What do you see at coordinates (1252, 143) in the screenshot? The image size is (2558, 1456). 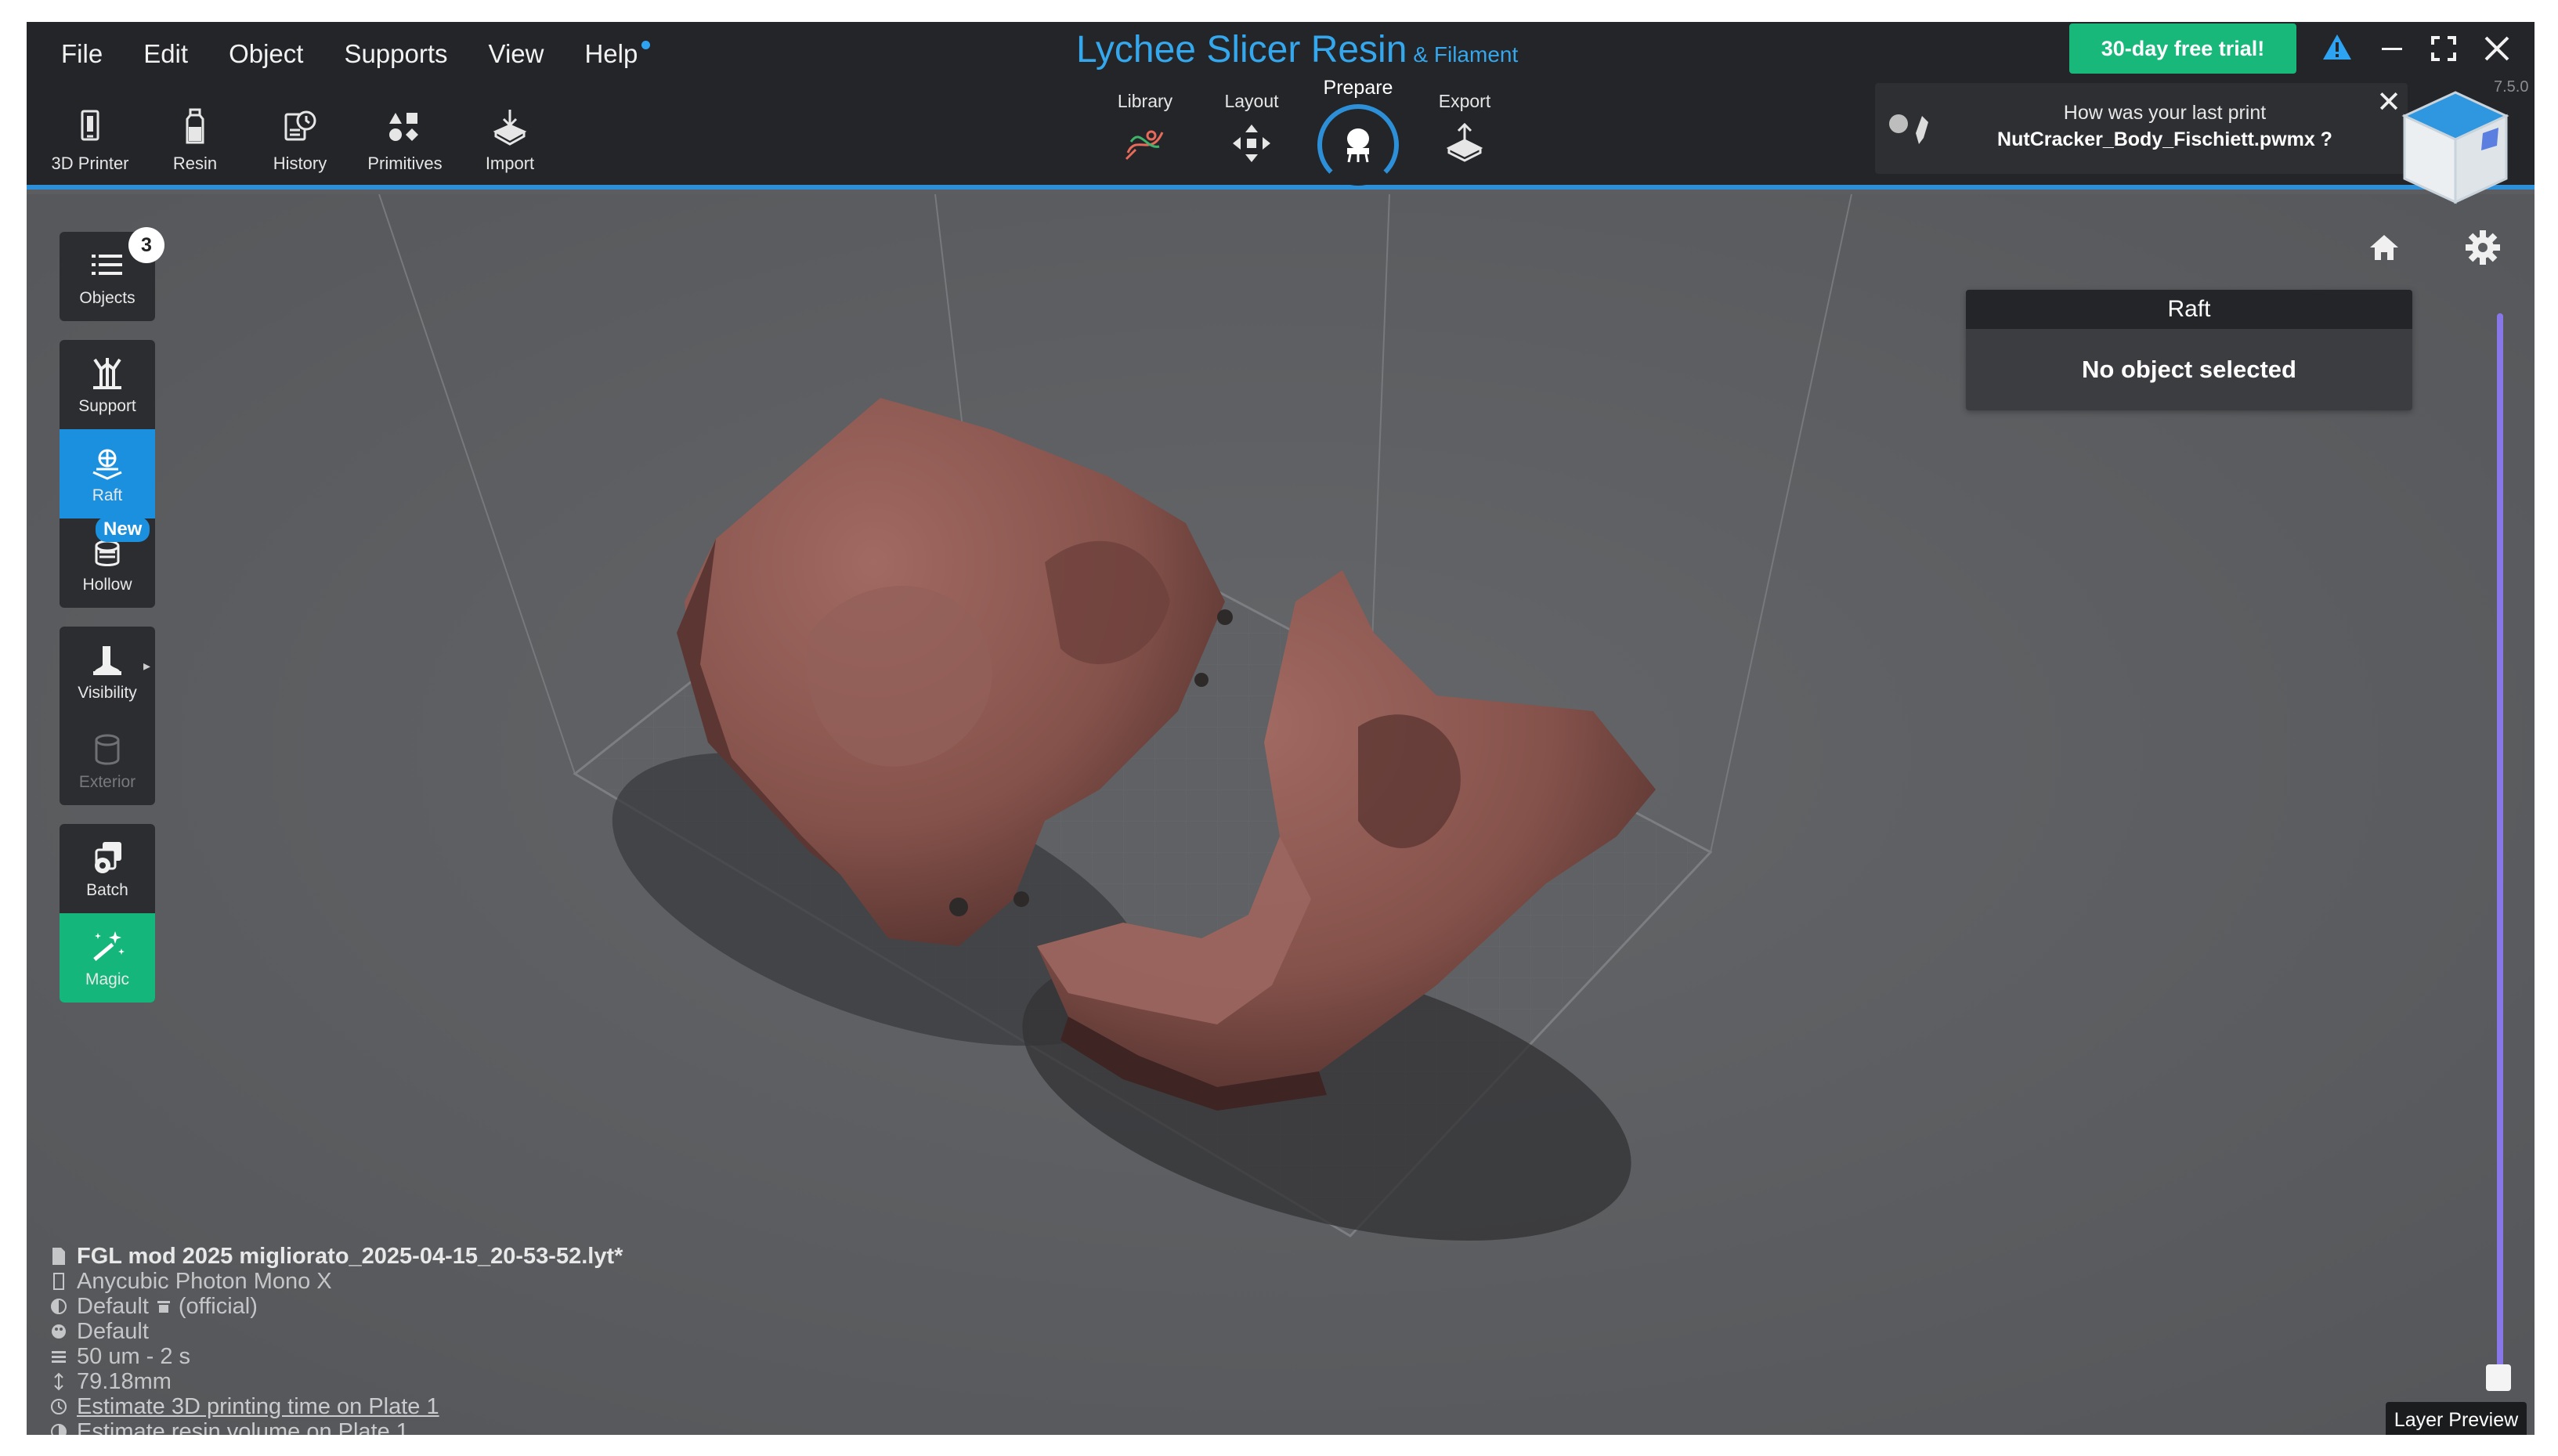 I see `move-icon` at bounding box center [1252, 143].